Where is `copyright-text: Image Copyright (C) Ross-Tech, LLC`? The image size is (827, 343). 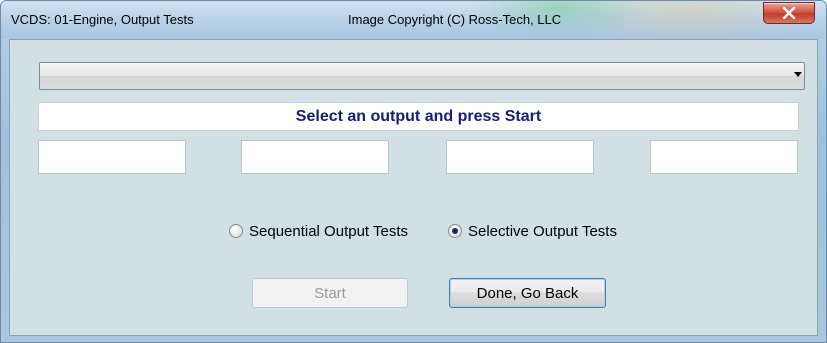 copyright-text: Image Copyright (C) Ross-Tech, LLC is located at coordinates (455, 19).